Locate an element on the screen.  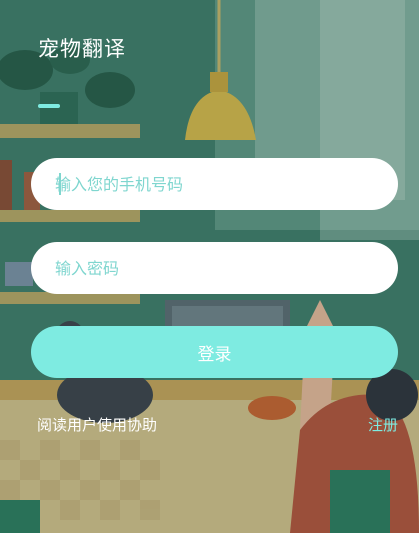
phone-field is located at coordinates (214, 184).